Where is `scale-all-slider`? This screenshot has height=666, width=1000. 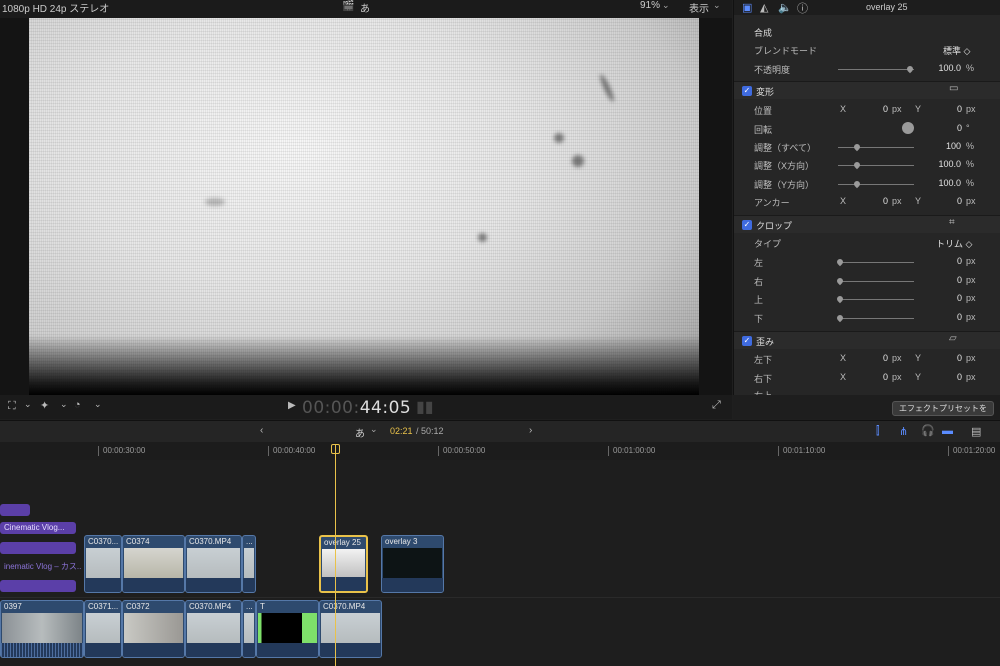
scale-all-slider is located at coordinates (876, 147).